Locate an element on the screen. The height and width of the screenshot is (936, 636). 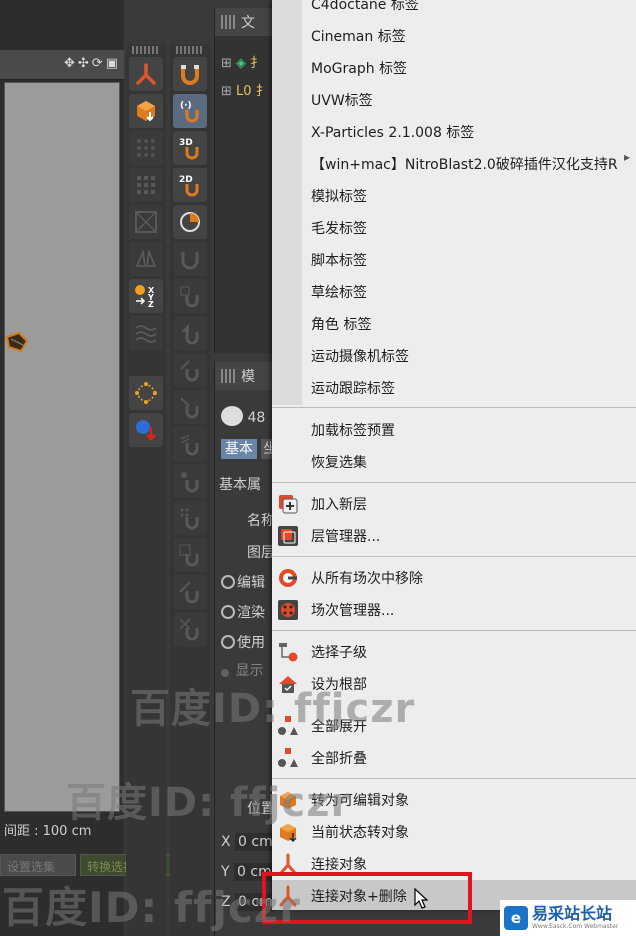
object-count: 48 is located at coordinates (256, 418).